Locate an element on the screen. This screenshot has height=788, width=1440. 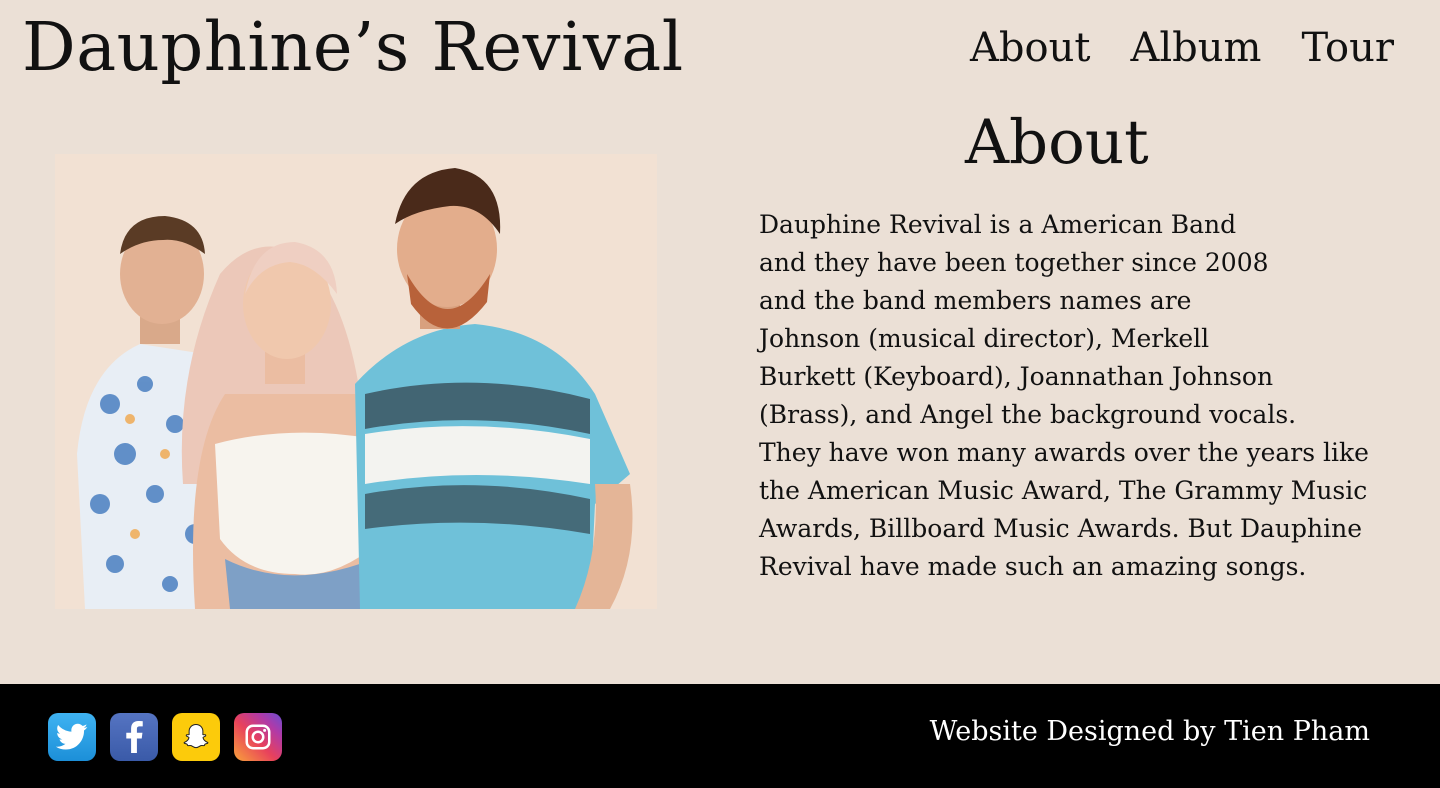
main-nav: About Album Tour is located at coordinates (1182, 48).